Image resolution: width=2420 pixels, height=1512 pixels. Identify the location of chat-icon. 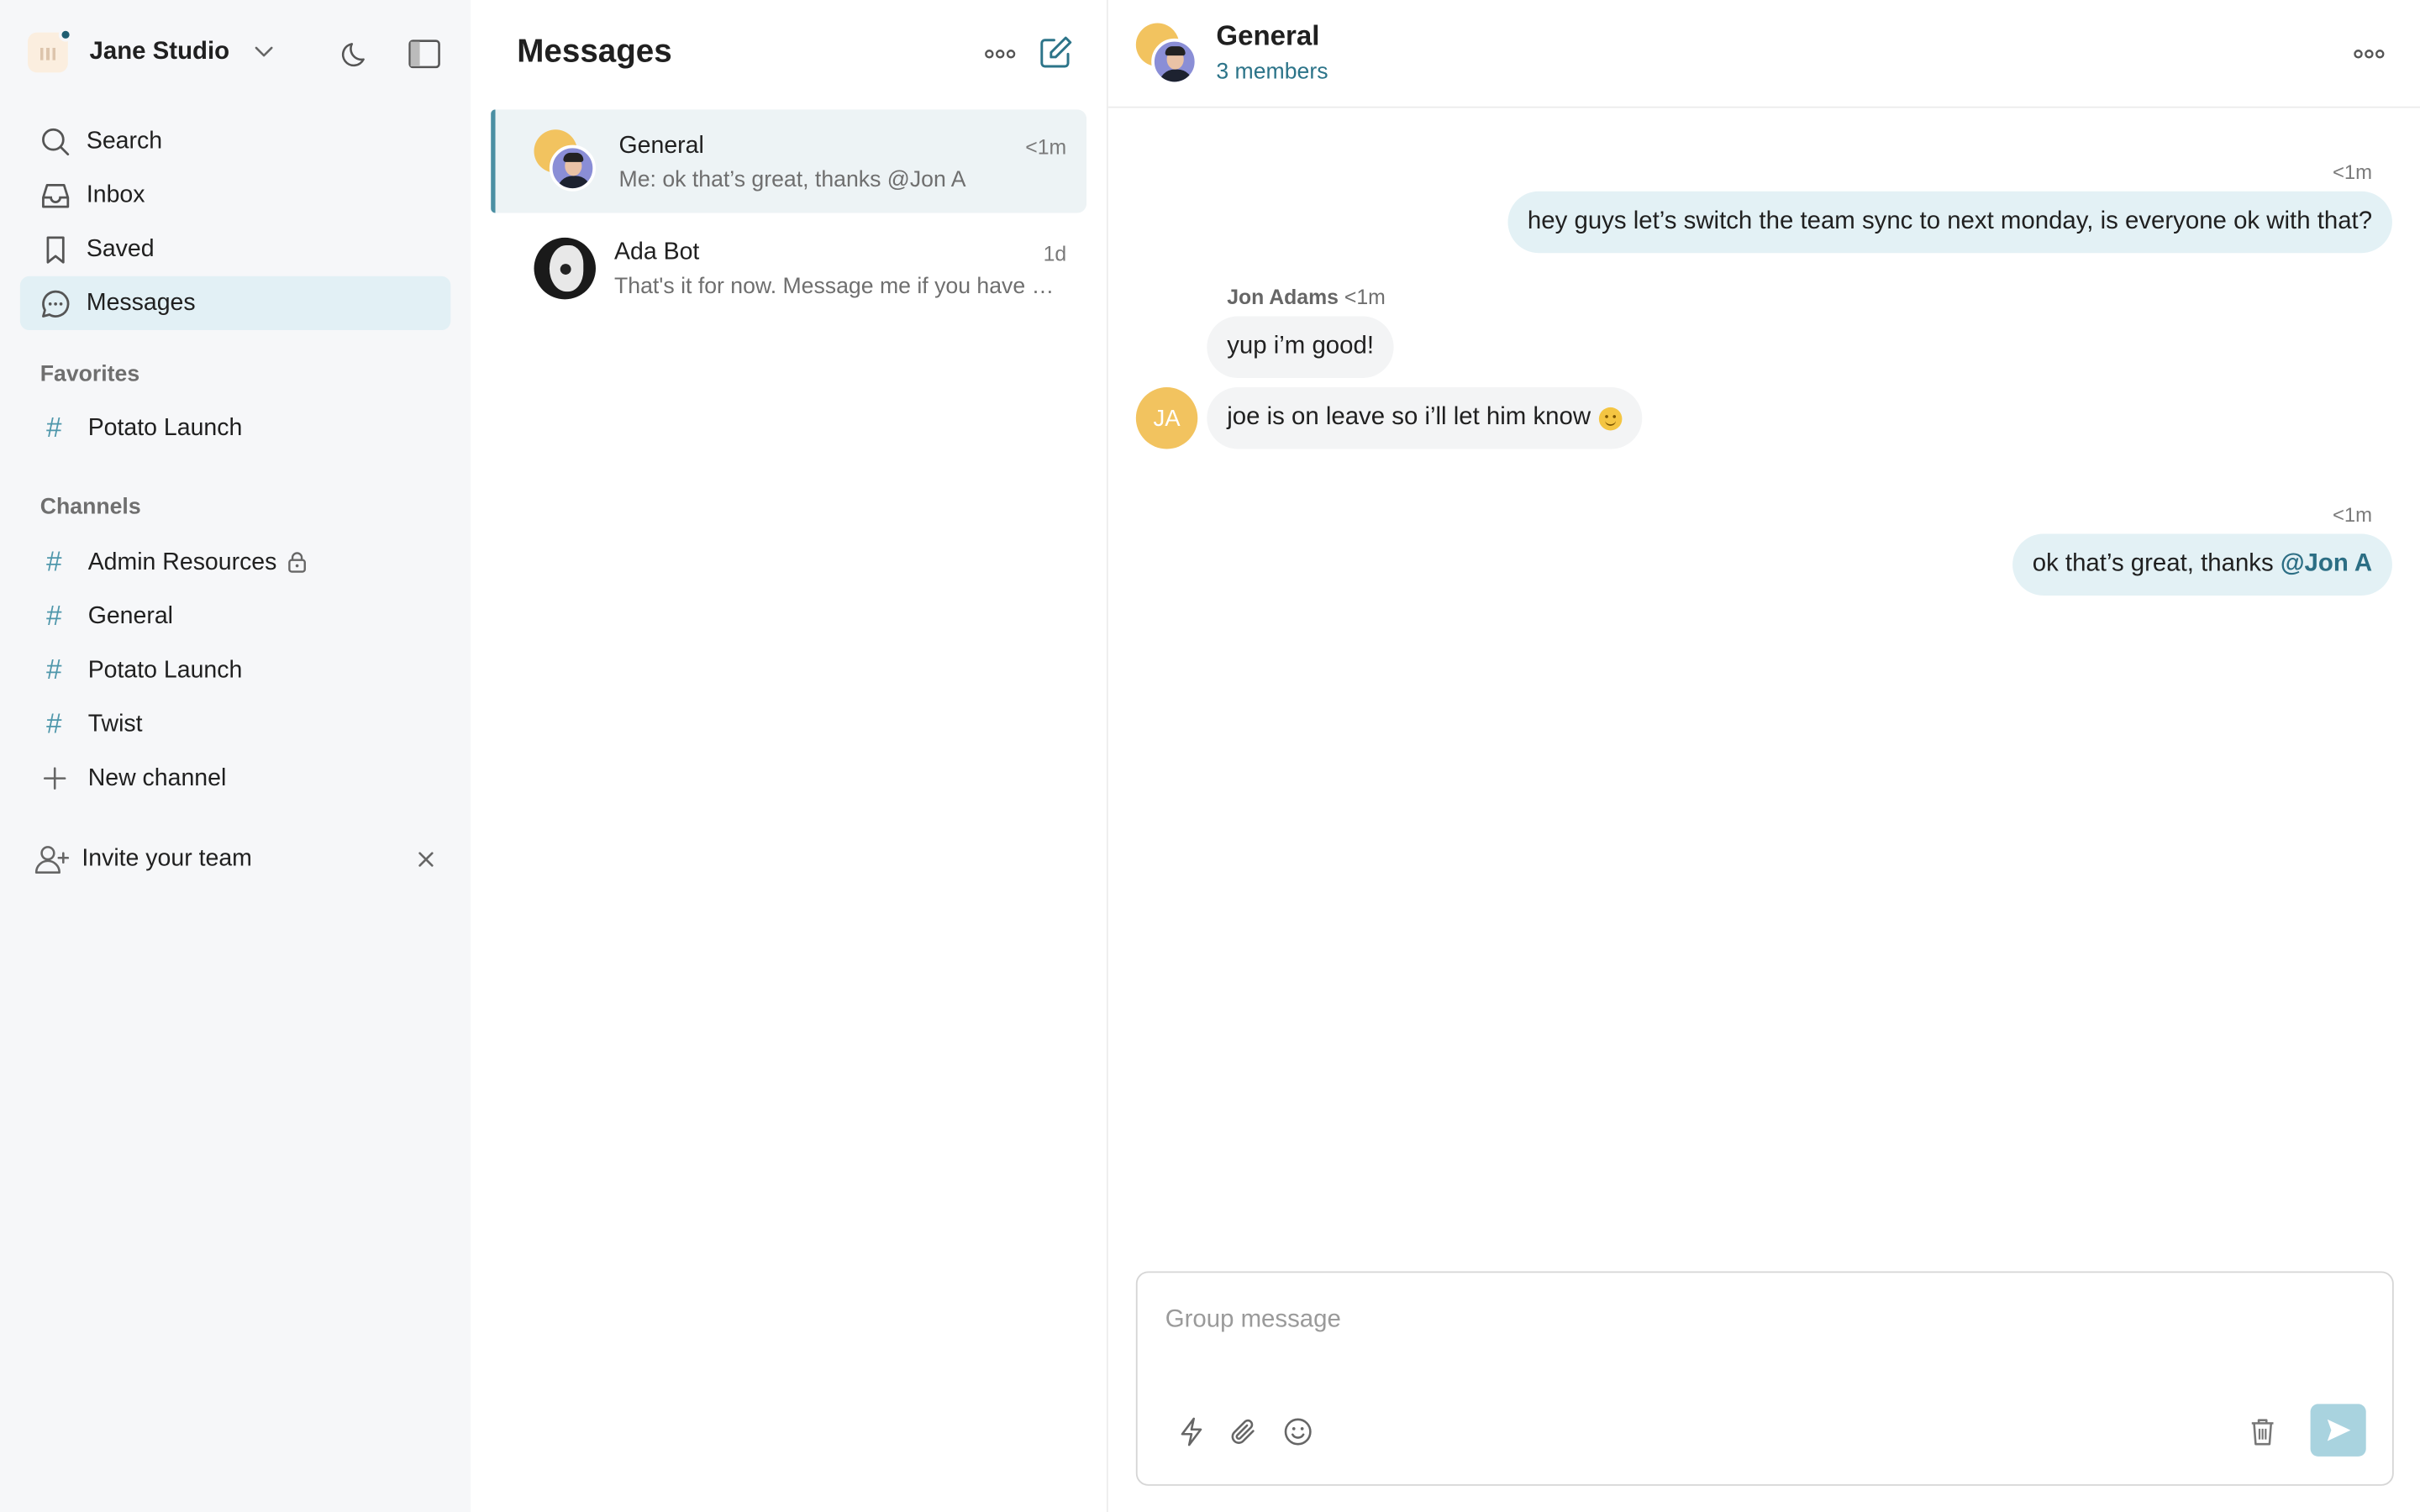
(55, 303).